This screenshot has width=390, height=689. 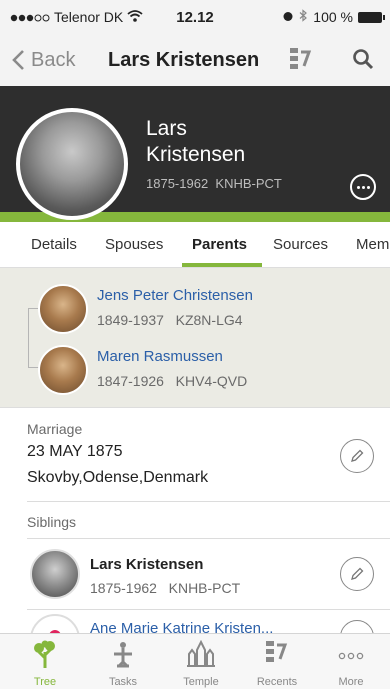 I want to click on person-meta: 1875-1962 KNHB-PCT, so click(x=214, y=183).